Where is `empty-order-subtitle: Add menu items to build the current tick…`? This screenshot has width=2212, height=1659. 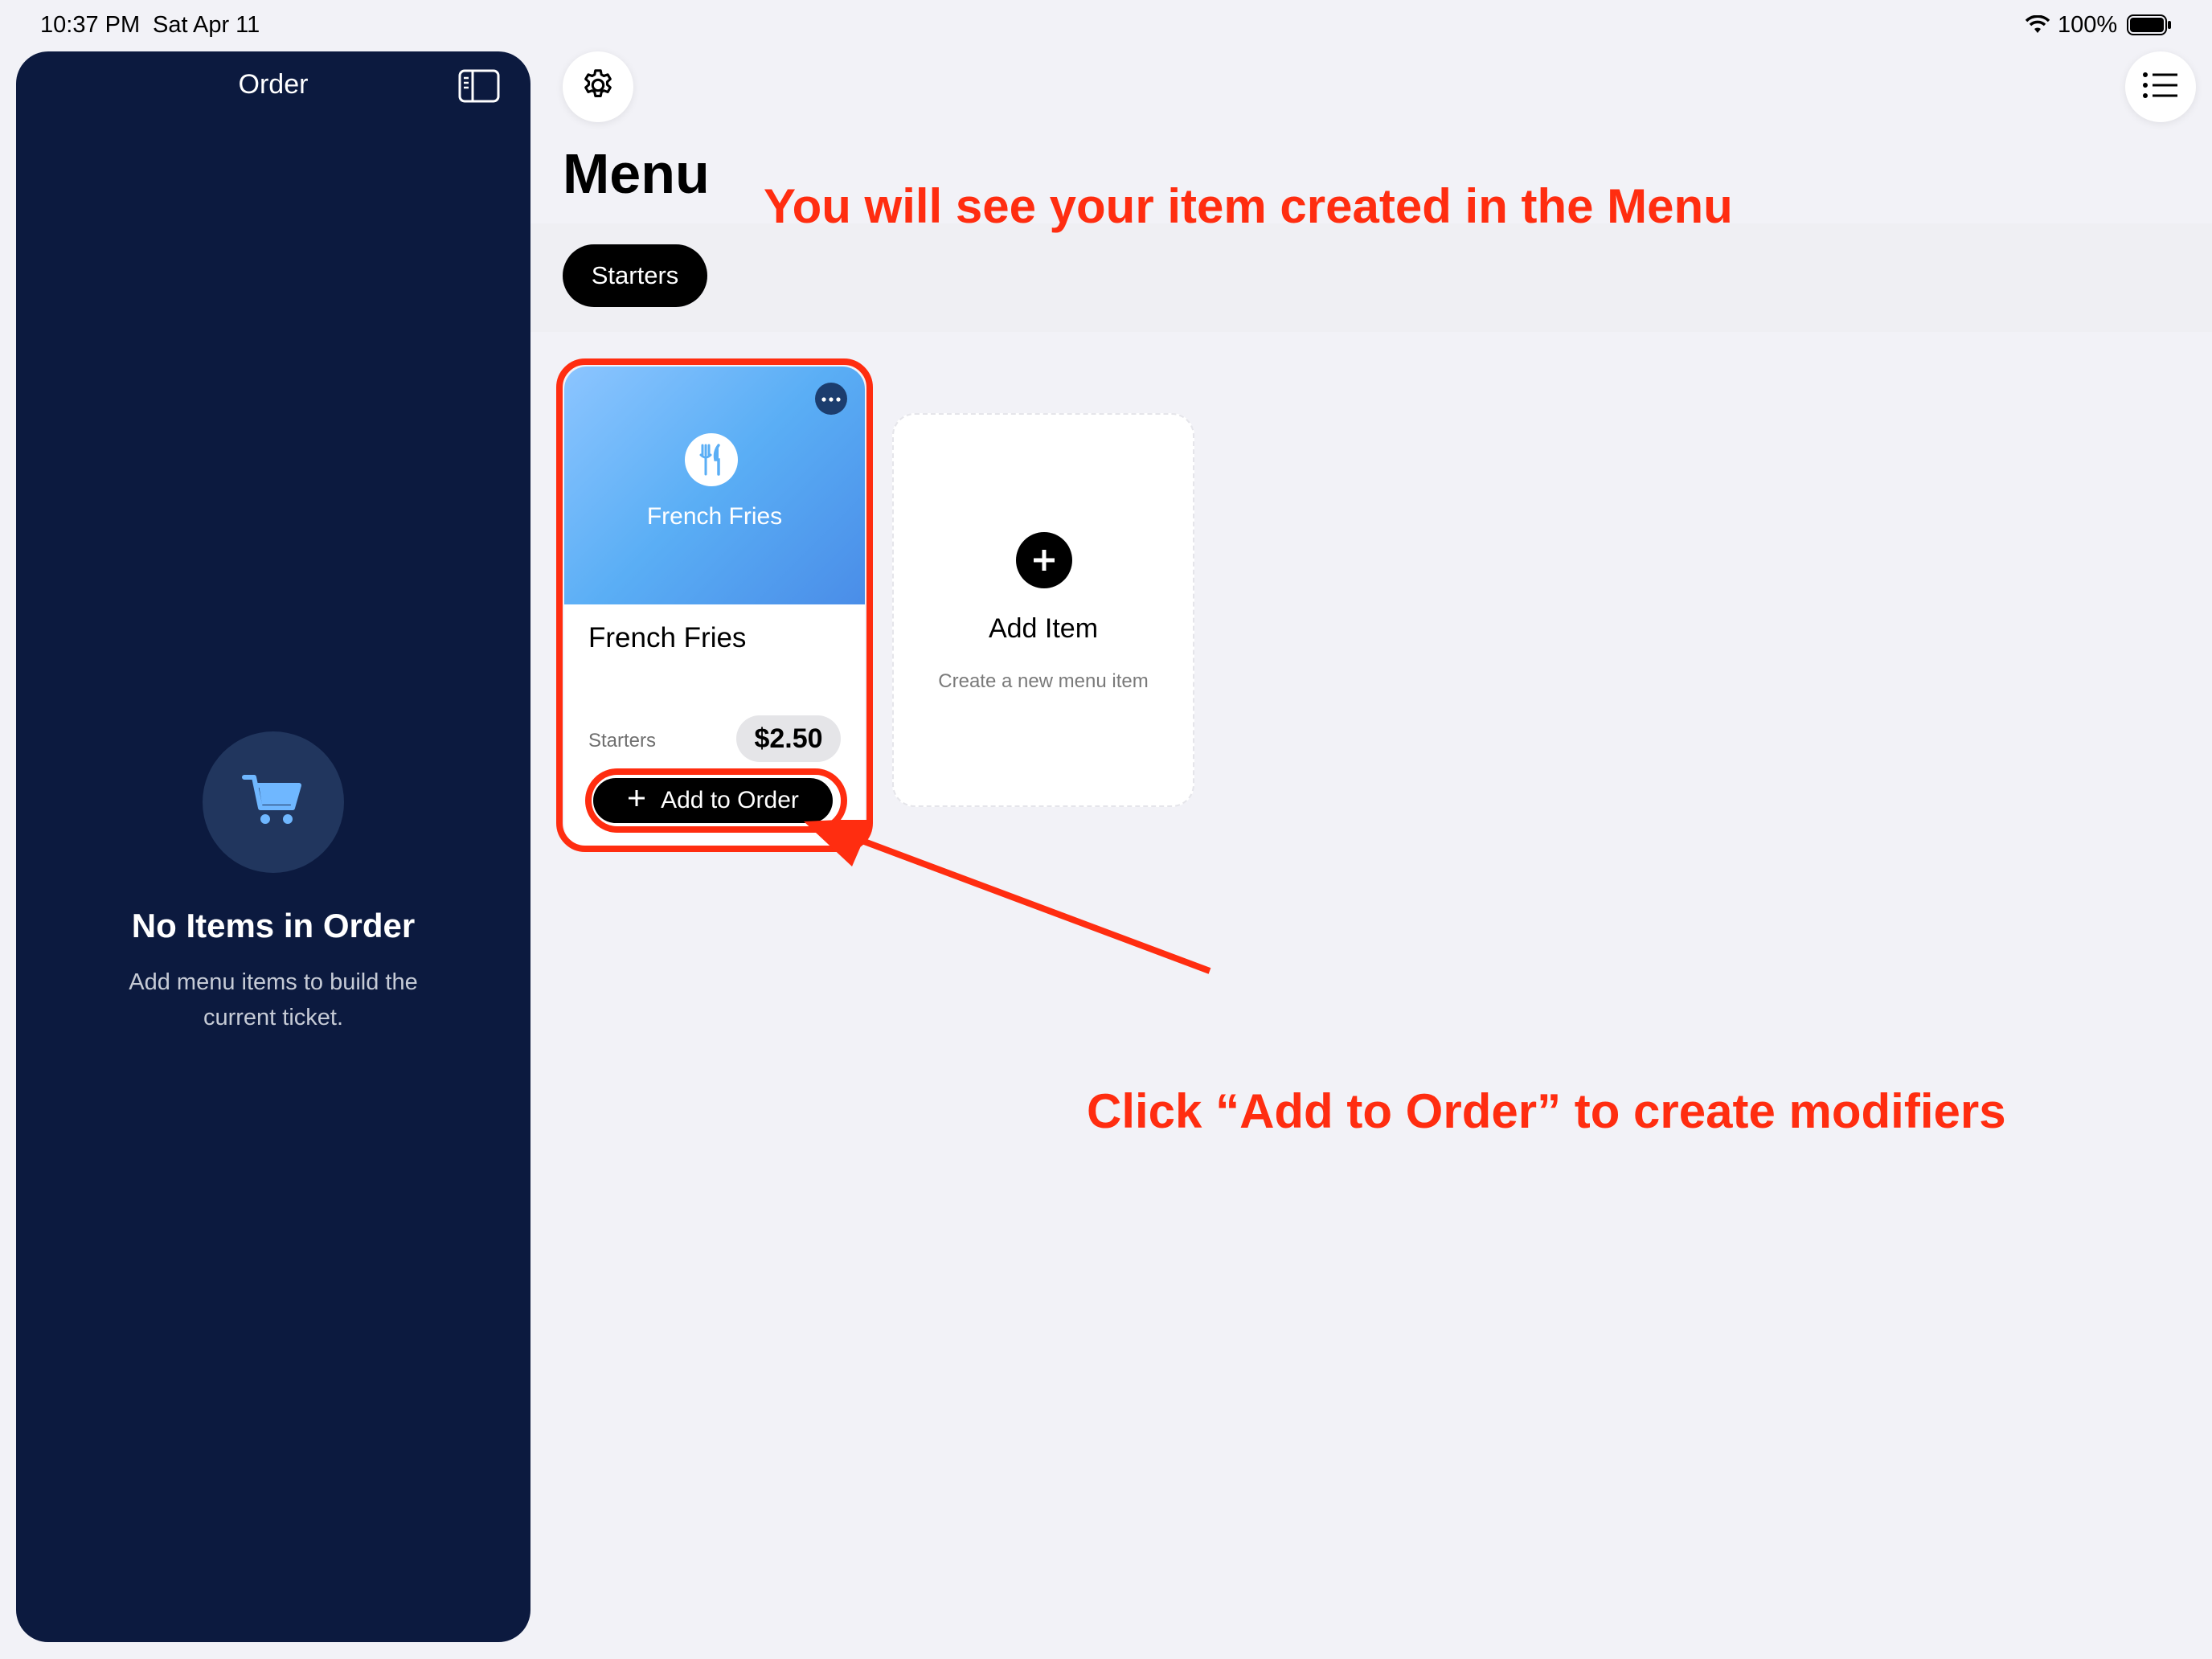
empty-order-subtitle: Add menu items to build the current tick… is located at coordinates (273, 999).